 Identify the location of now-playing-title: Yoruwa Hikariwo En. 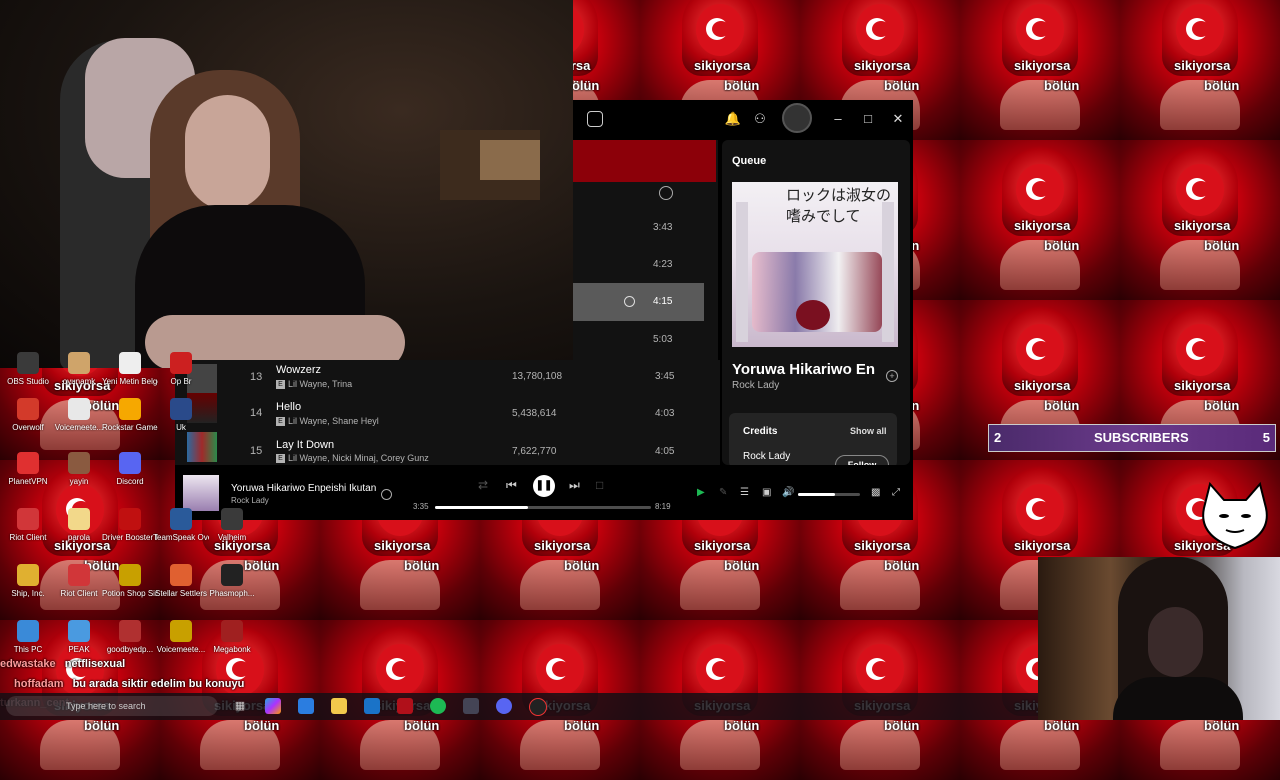
(807, 369).